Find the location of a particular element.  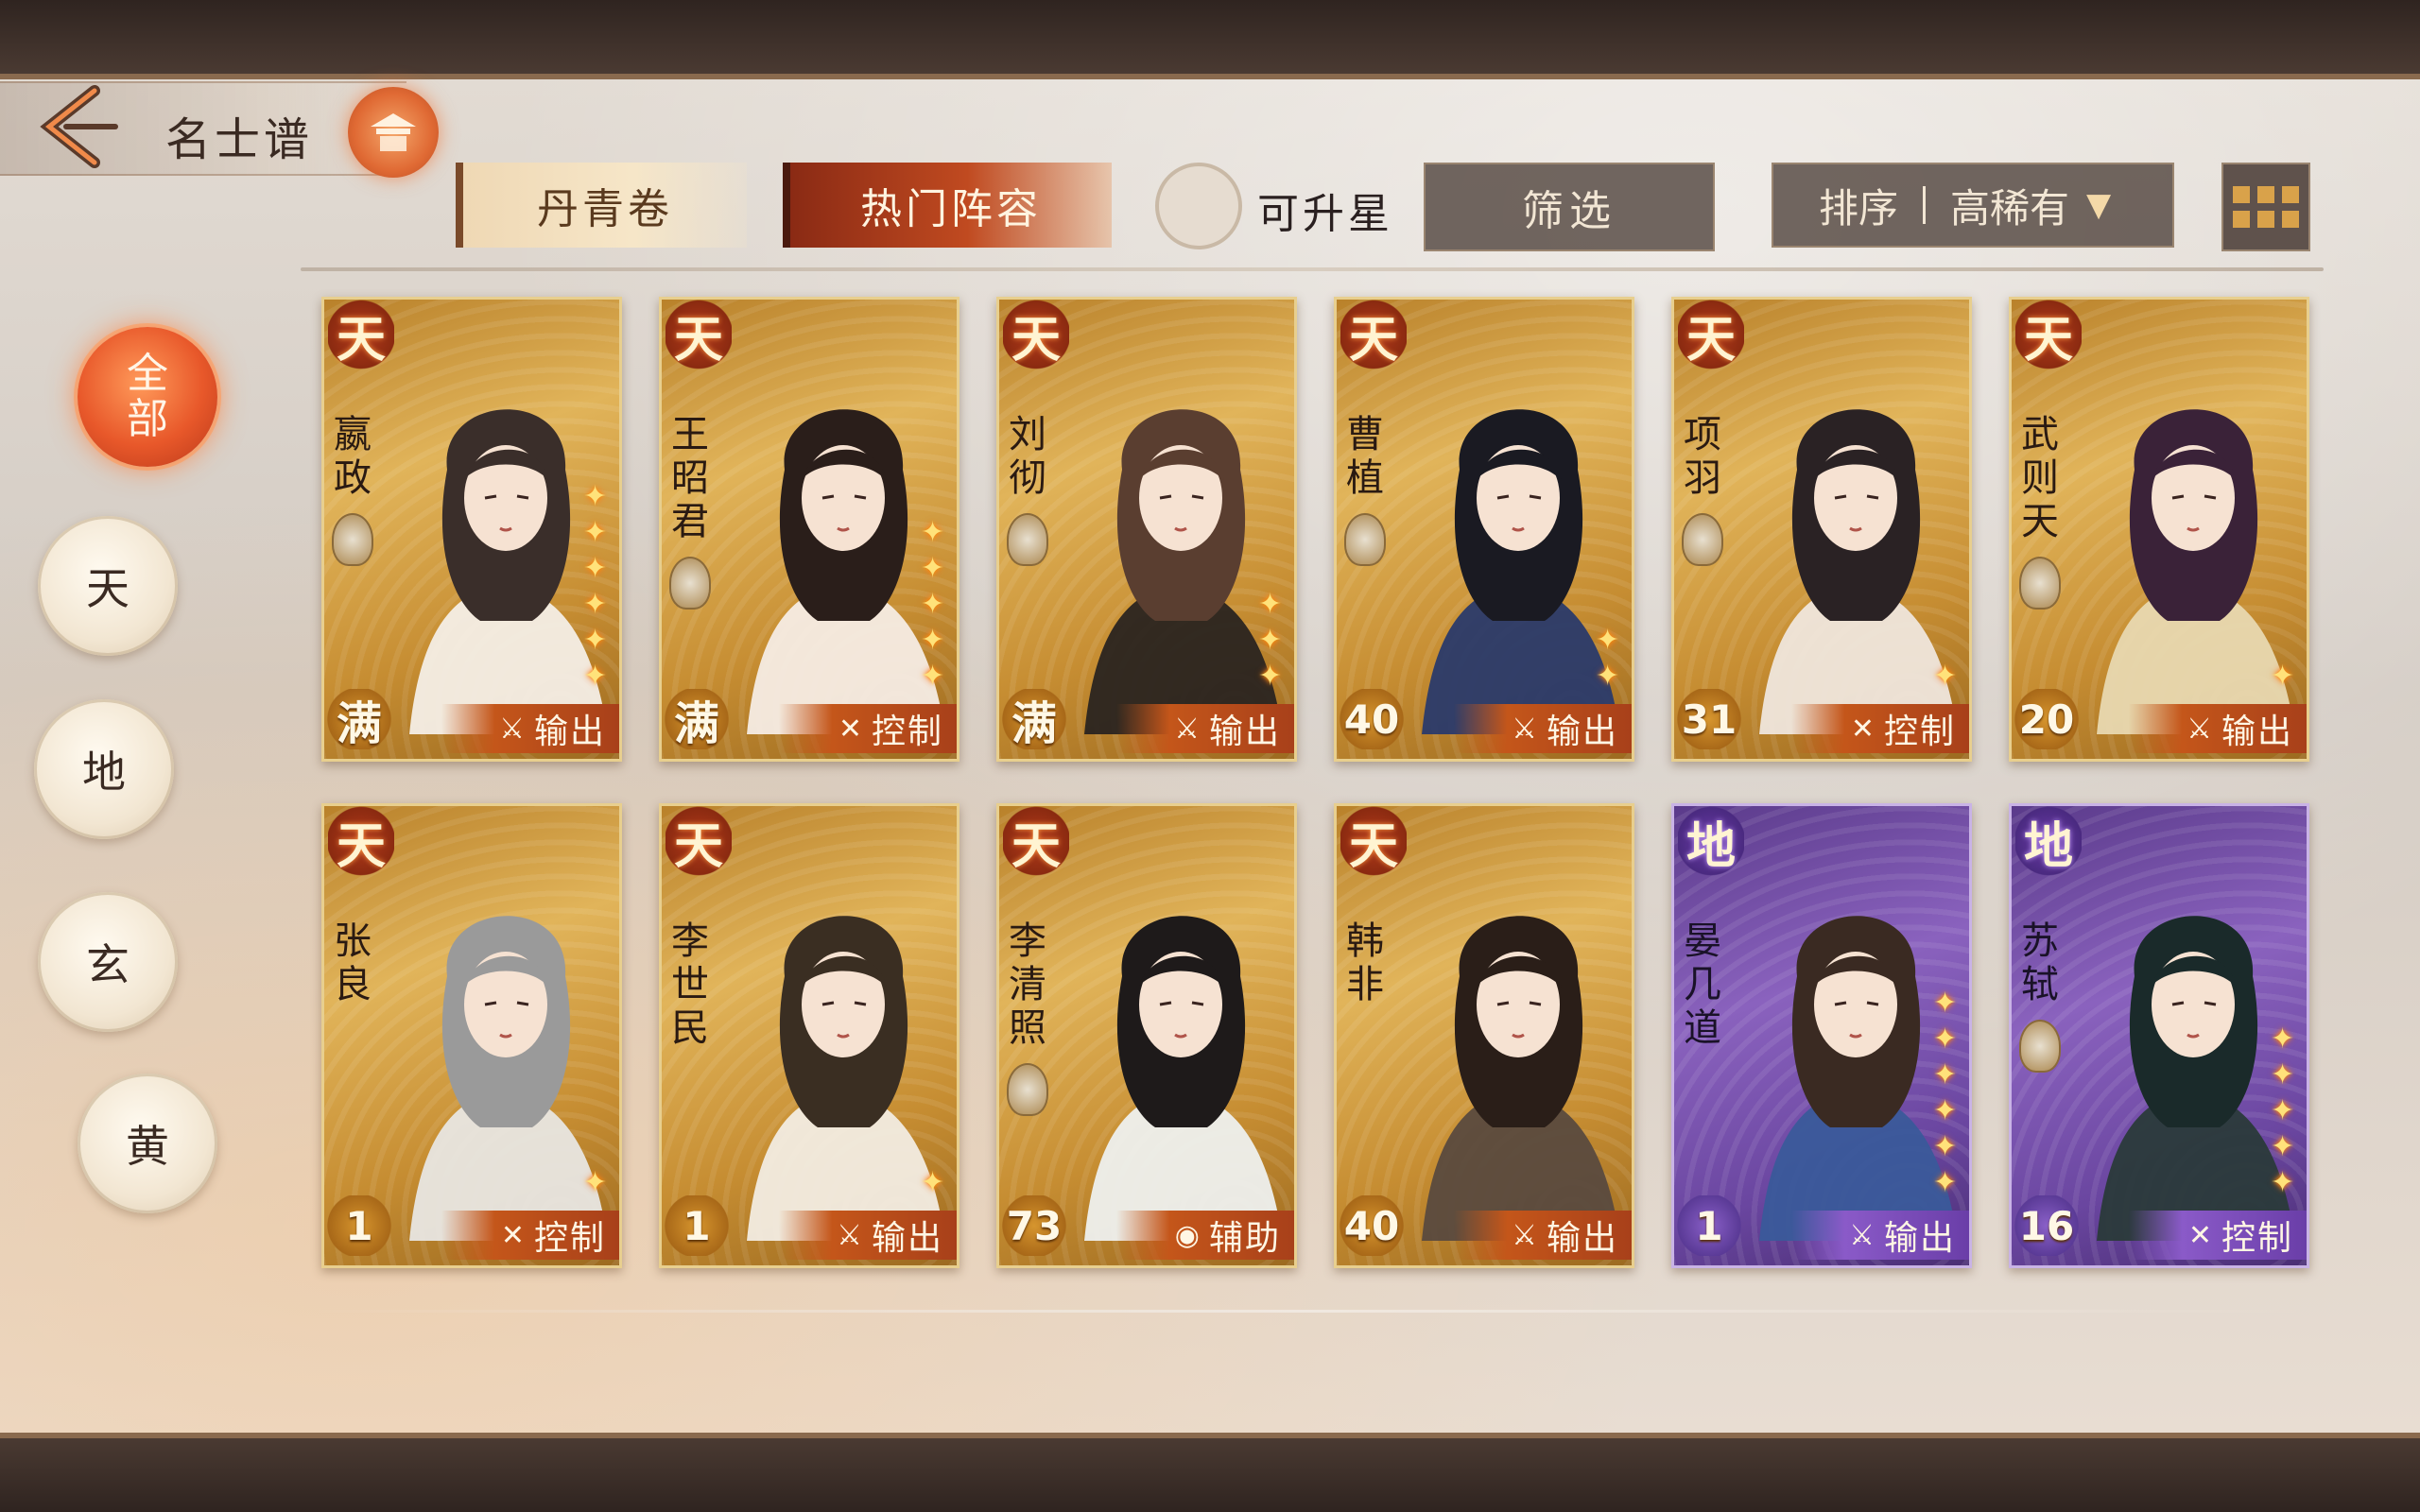

rank-filter-tian: 天 is located at coordinates (108, 586).